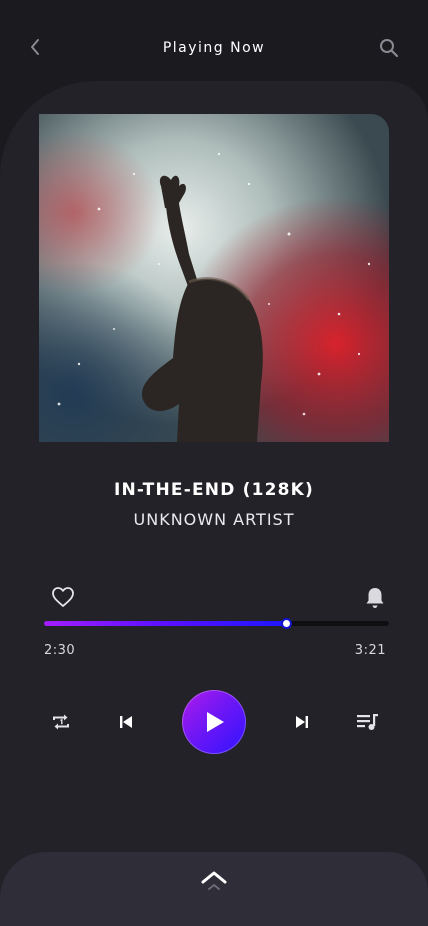 The image size is (428, 926). I want to click on track-artist: UNKNOWN ARTIST, so click(214, 519).